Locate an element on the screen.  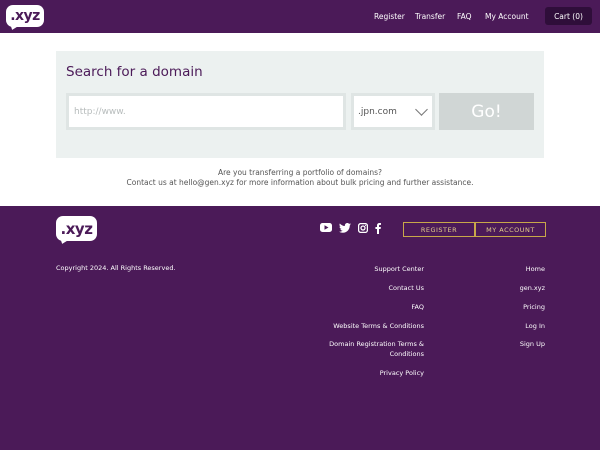
instagram-icon is located at coordinates (362, 228).